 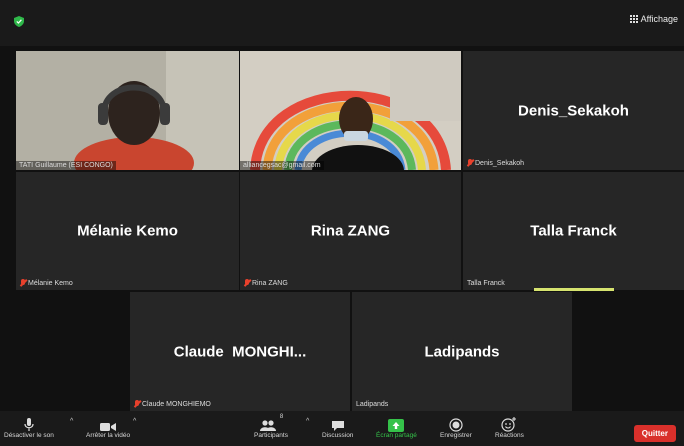 I want to click on participant-tile-denis: Denis_Sekakoh Denis_Sekakoh, so click(x=573, y=110).